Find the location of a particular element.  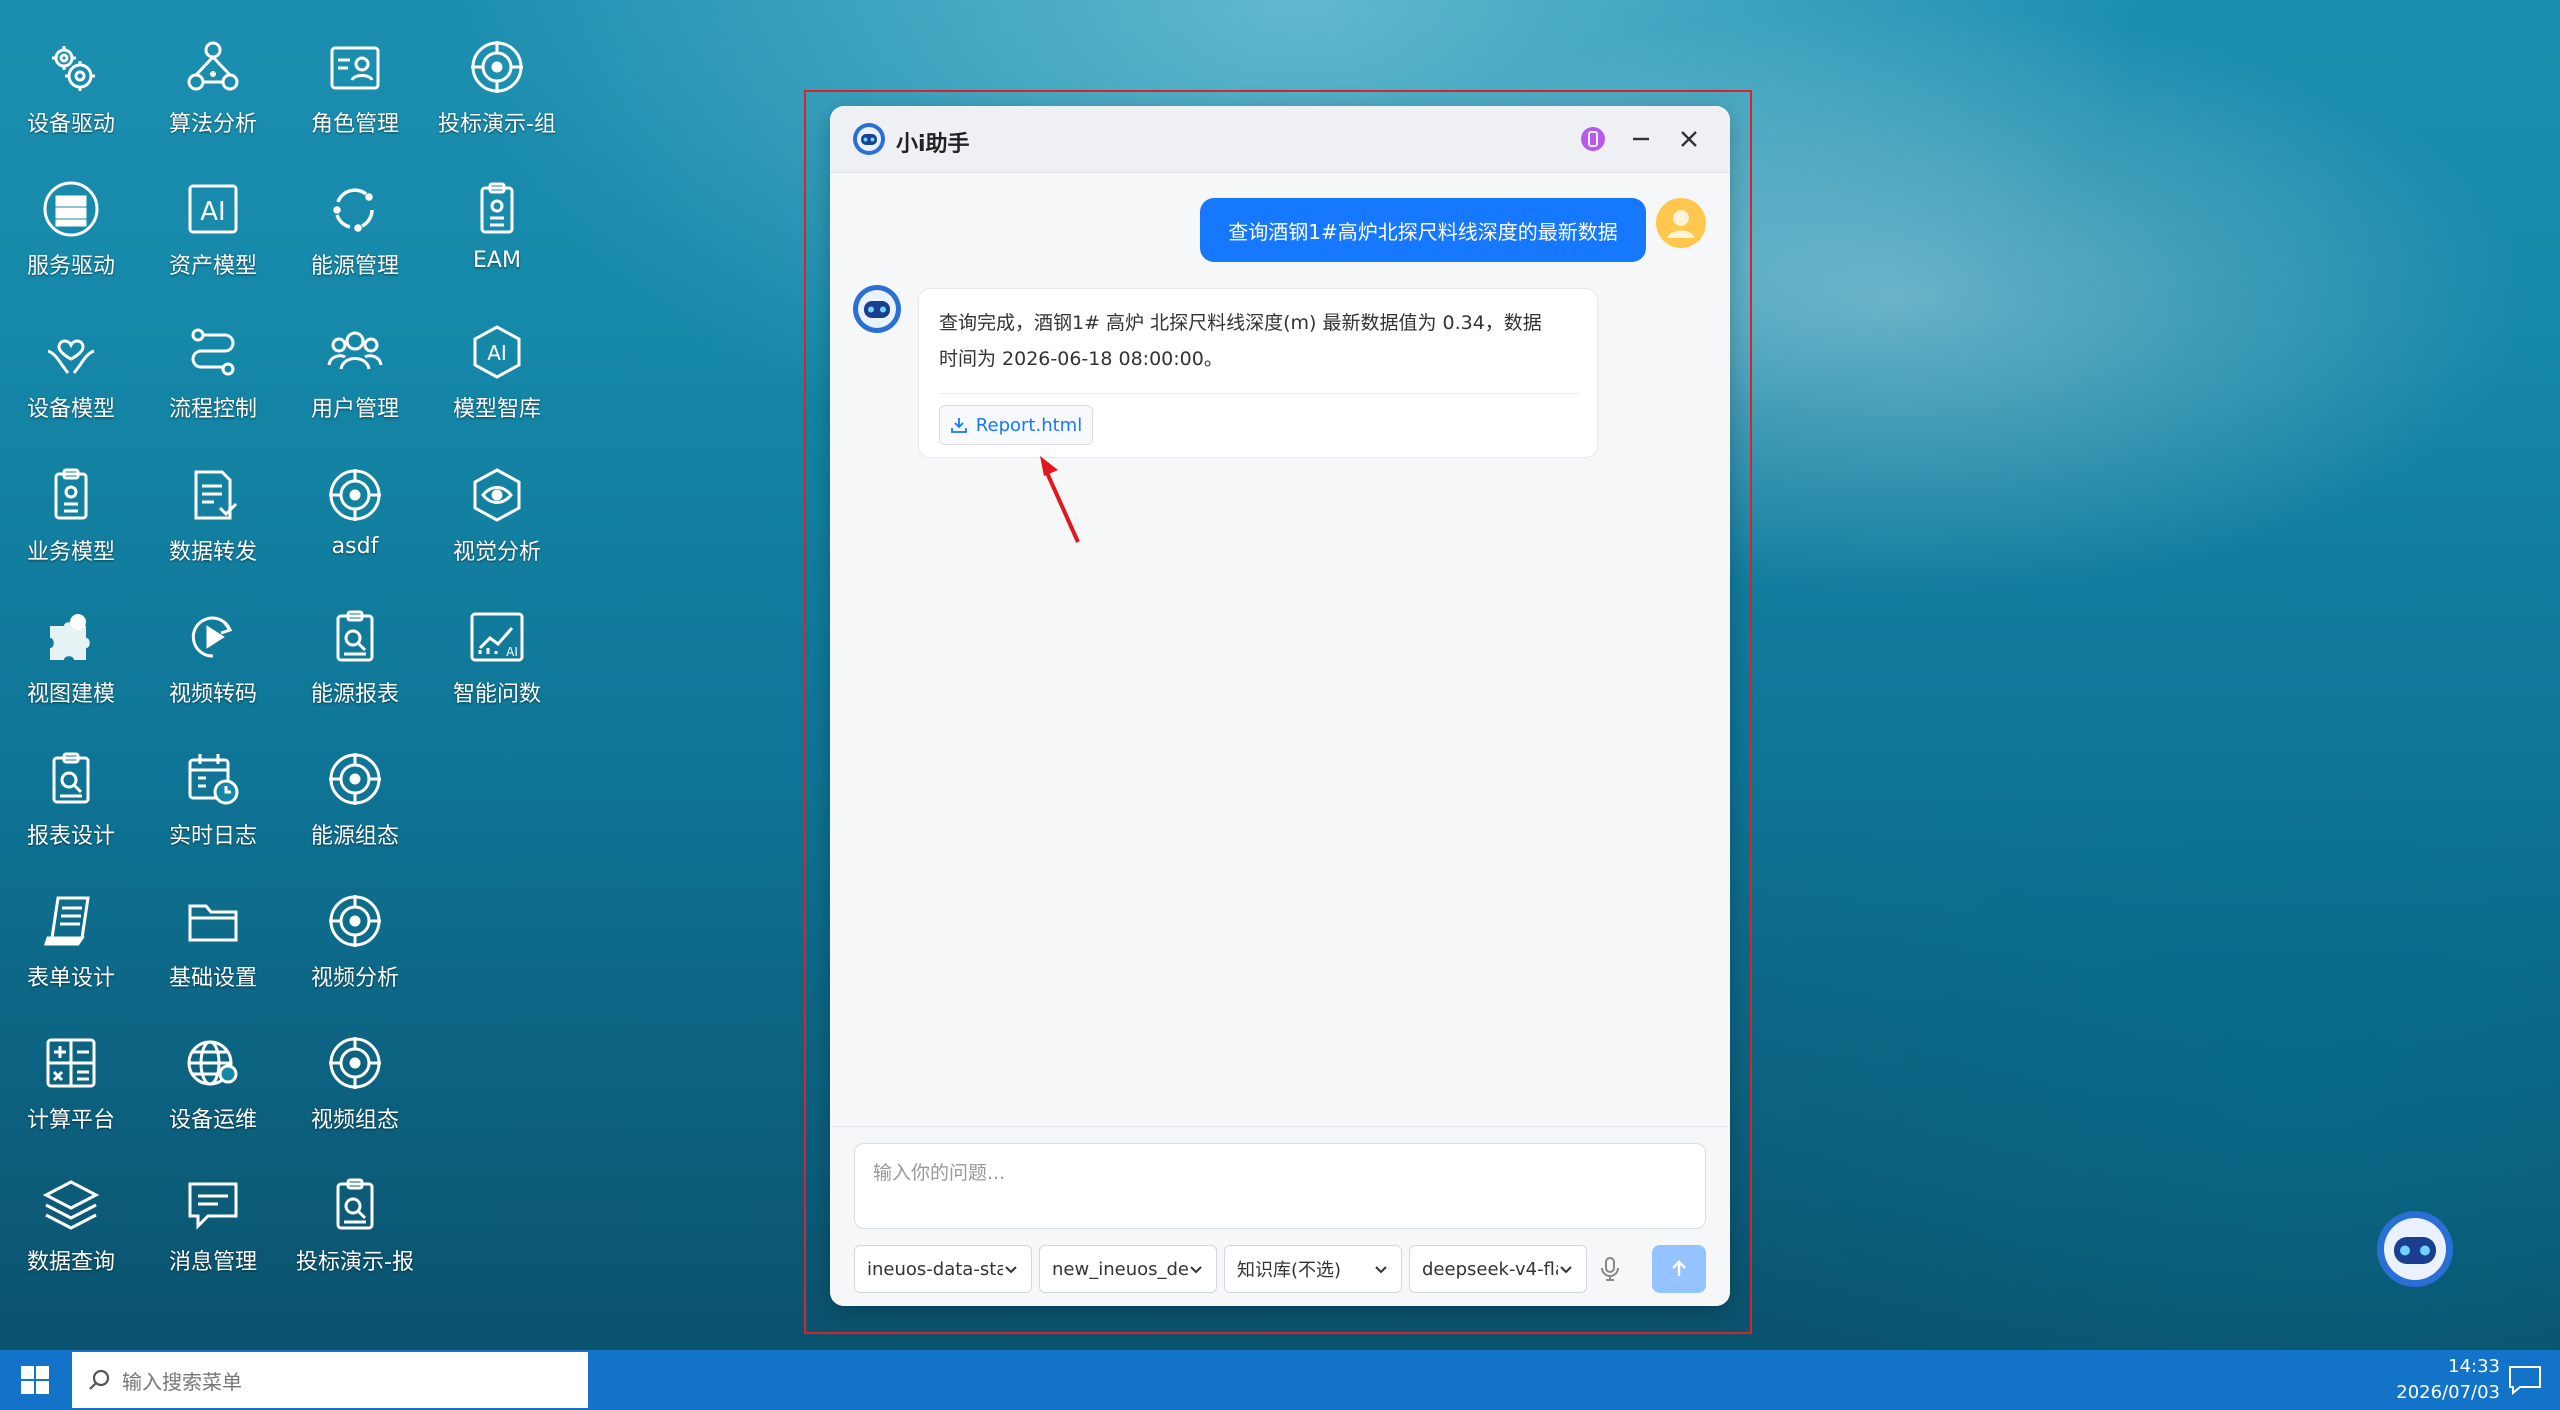

windows-logo-icon is located at coordinates (35, 1380).